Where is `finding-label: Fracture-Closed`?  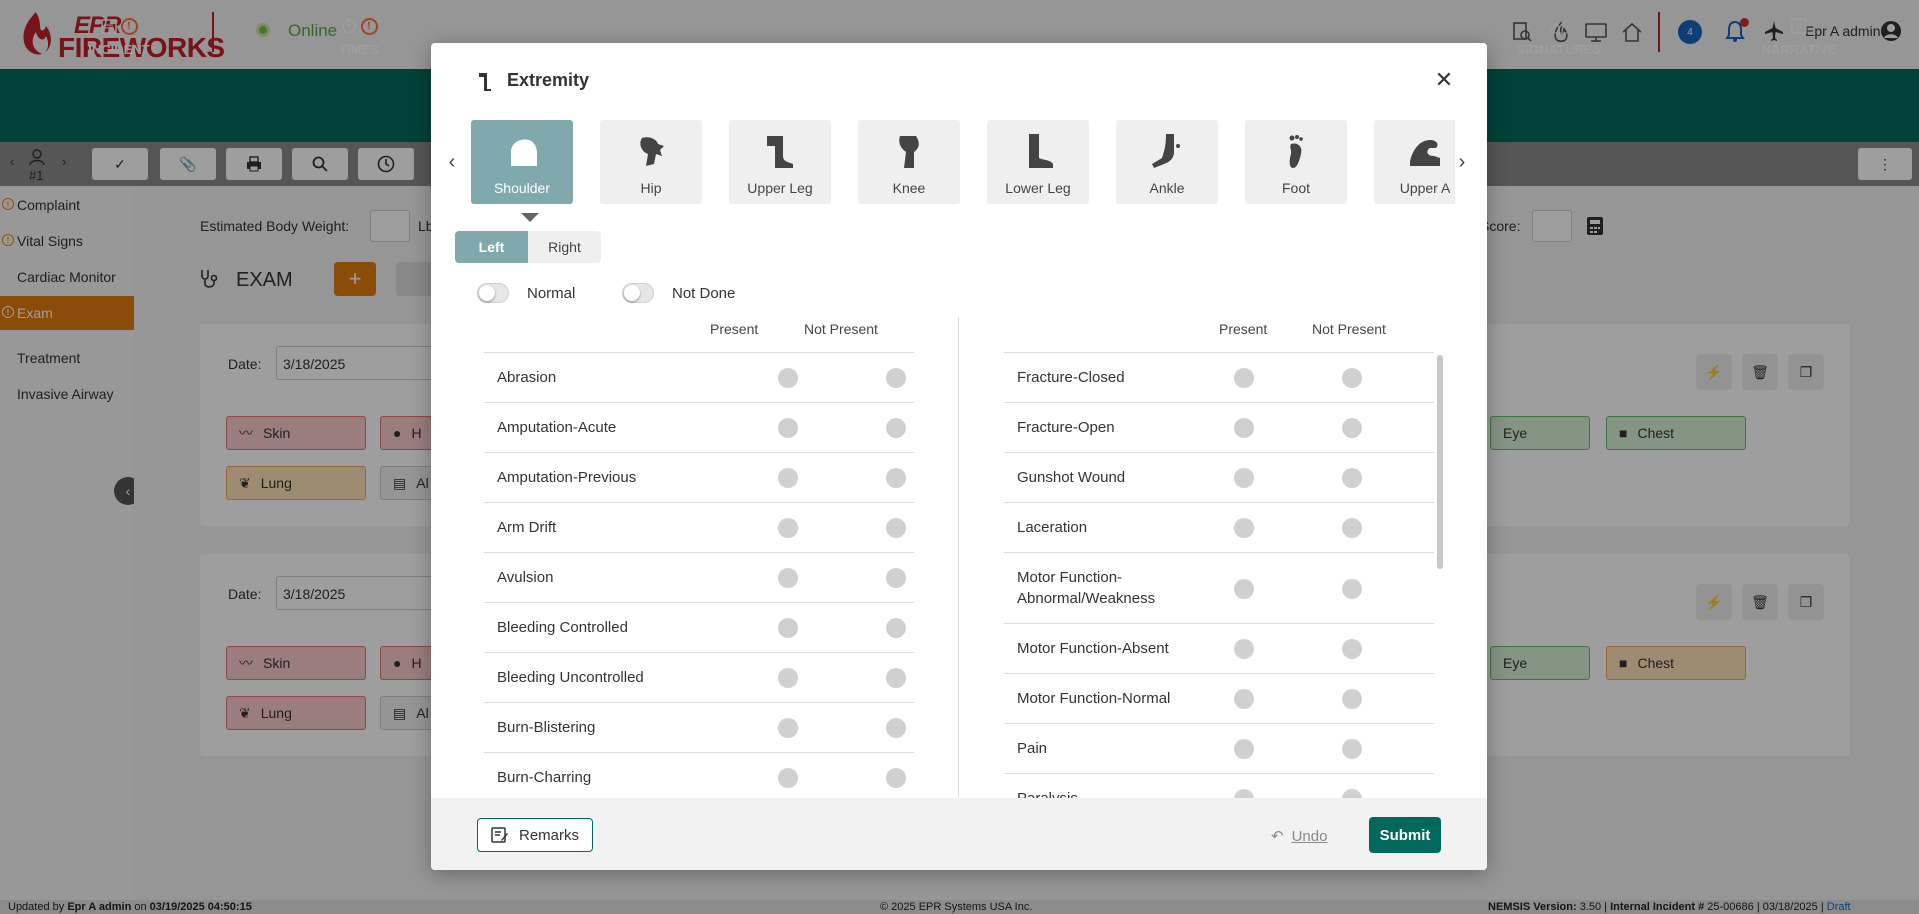 finding-label: Fracture-Closed is located at coordinates (1071, 377).